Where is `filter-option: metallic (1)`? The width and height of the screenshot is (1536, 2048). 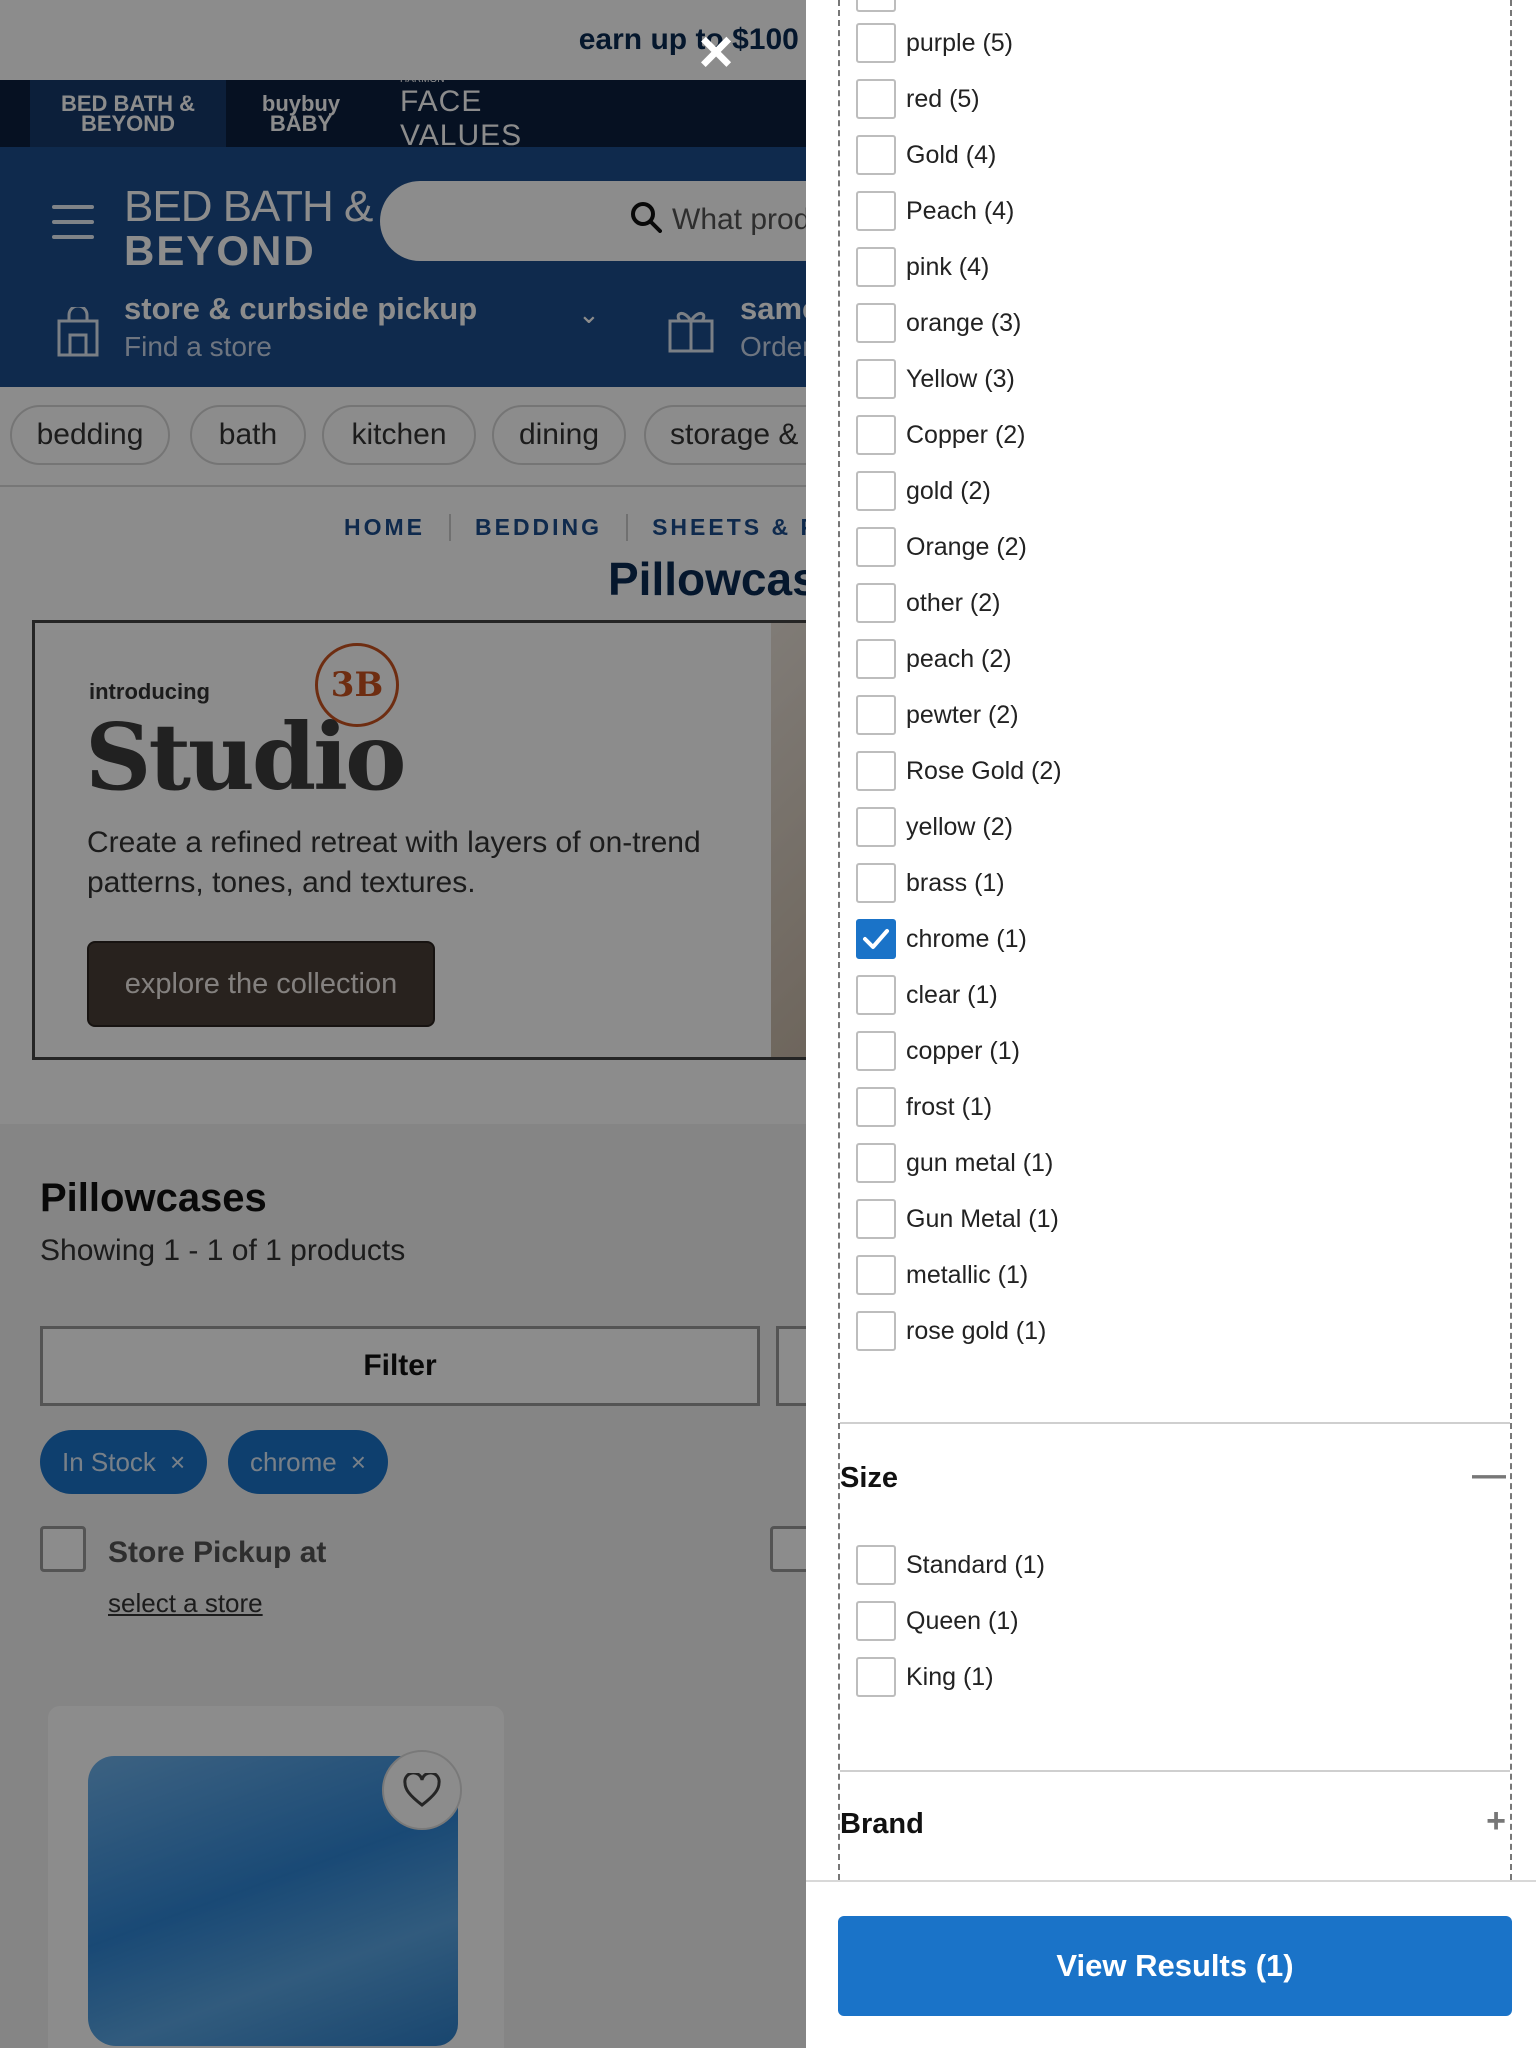
filter-option: metallic (1) is located at coordinates (942, 1275).